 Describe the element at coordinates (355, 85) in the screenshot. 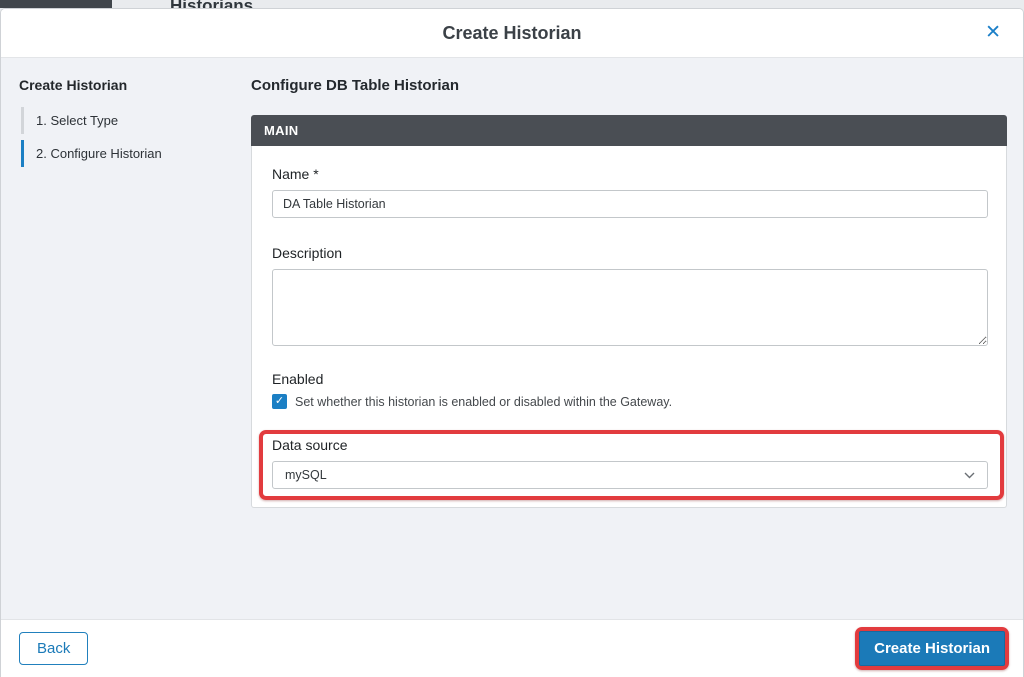

I see `page-title: Configure DB Table Historian` at that location.